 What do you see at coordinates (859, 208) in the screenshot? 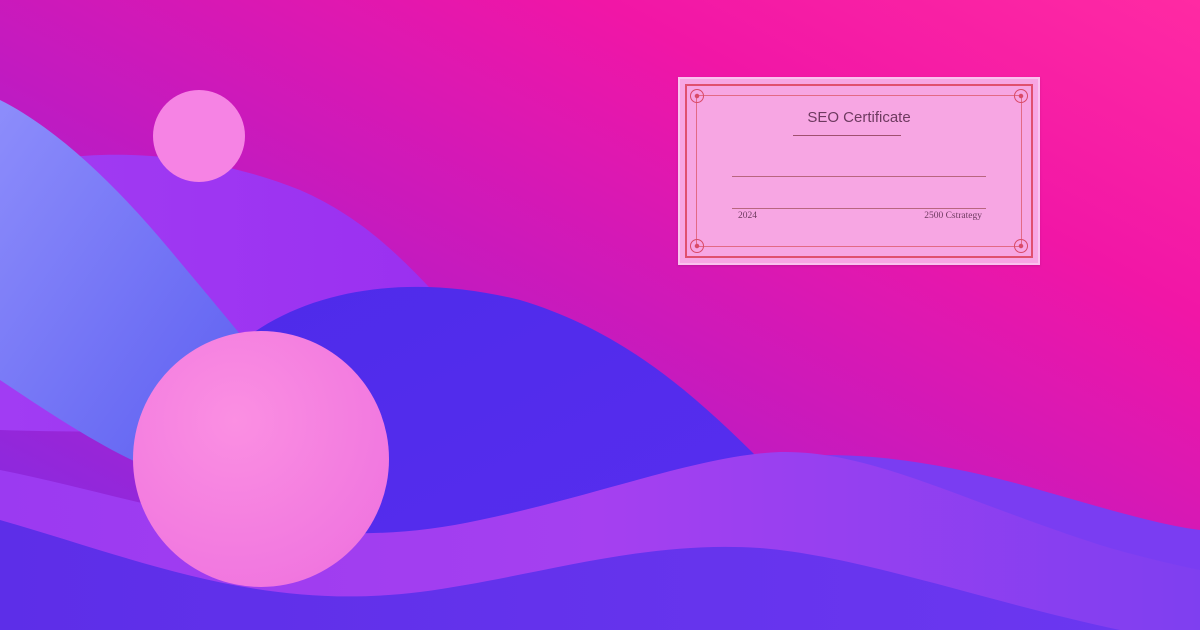
I see `signature-line` at bounding box center [859, 208].